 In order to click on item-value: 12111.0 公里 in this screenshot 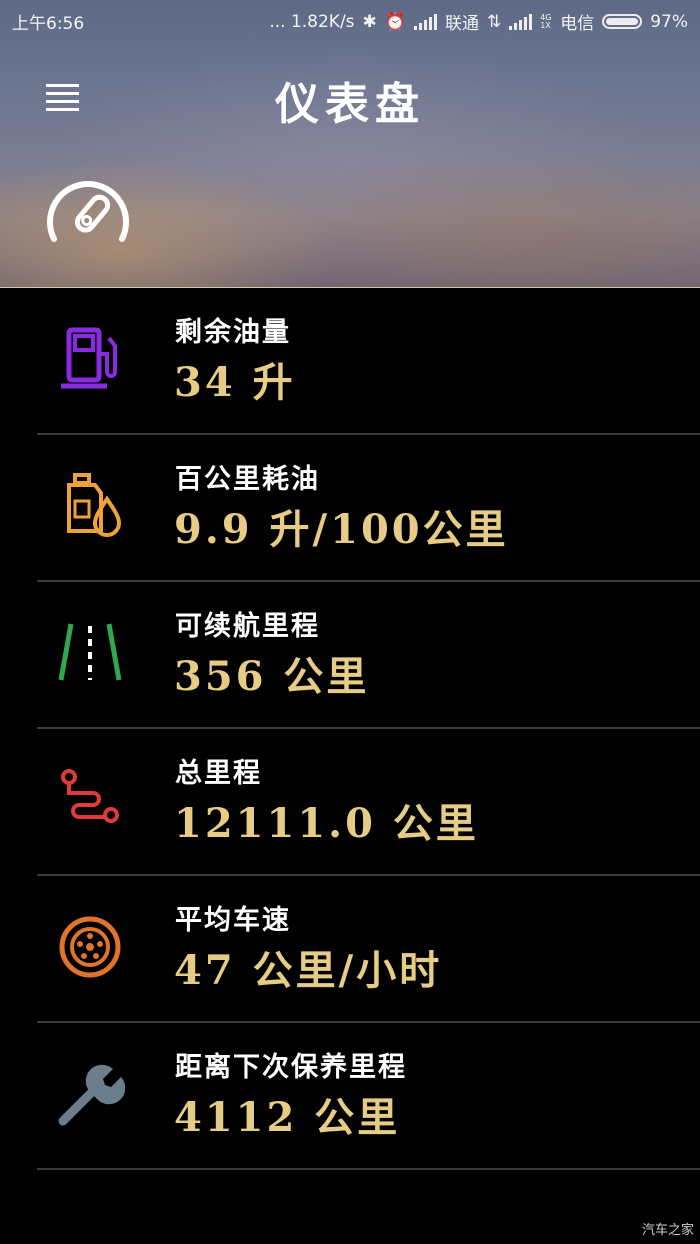, I will do `click(326, 823)`.